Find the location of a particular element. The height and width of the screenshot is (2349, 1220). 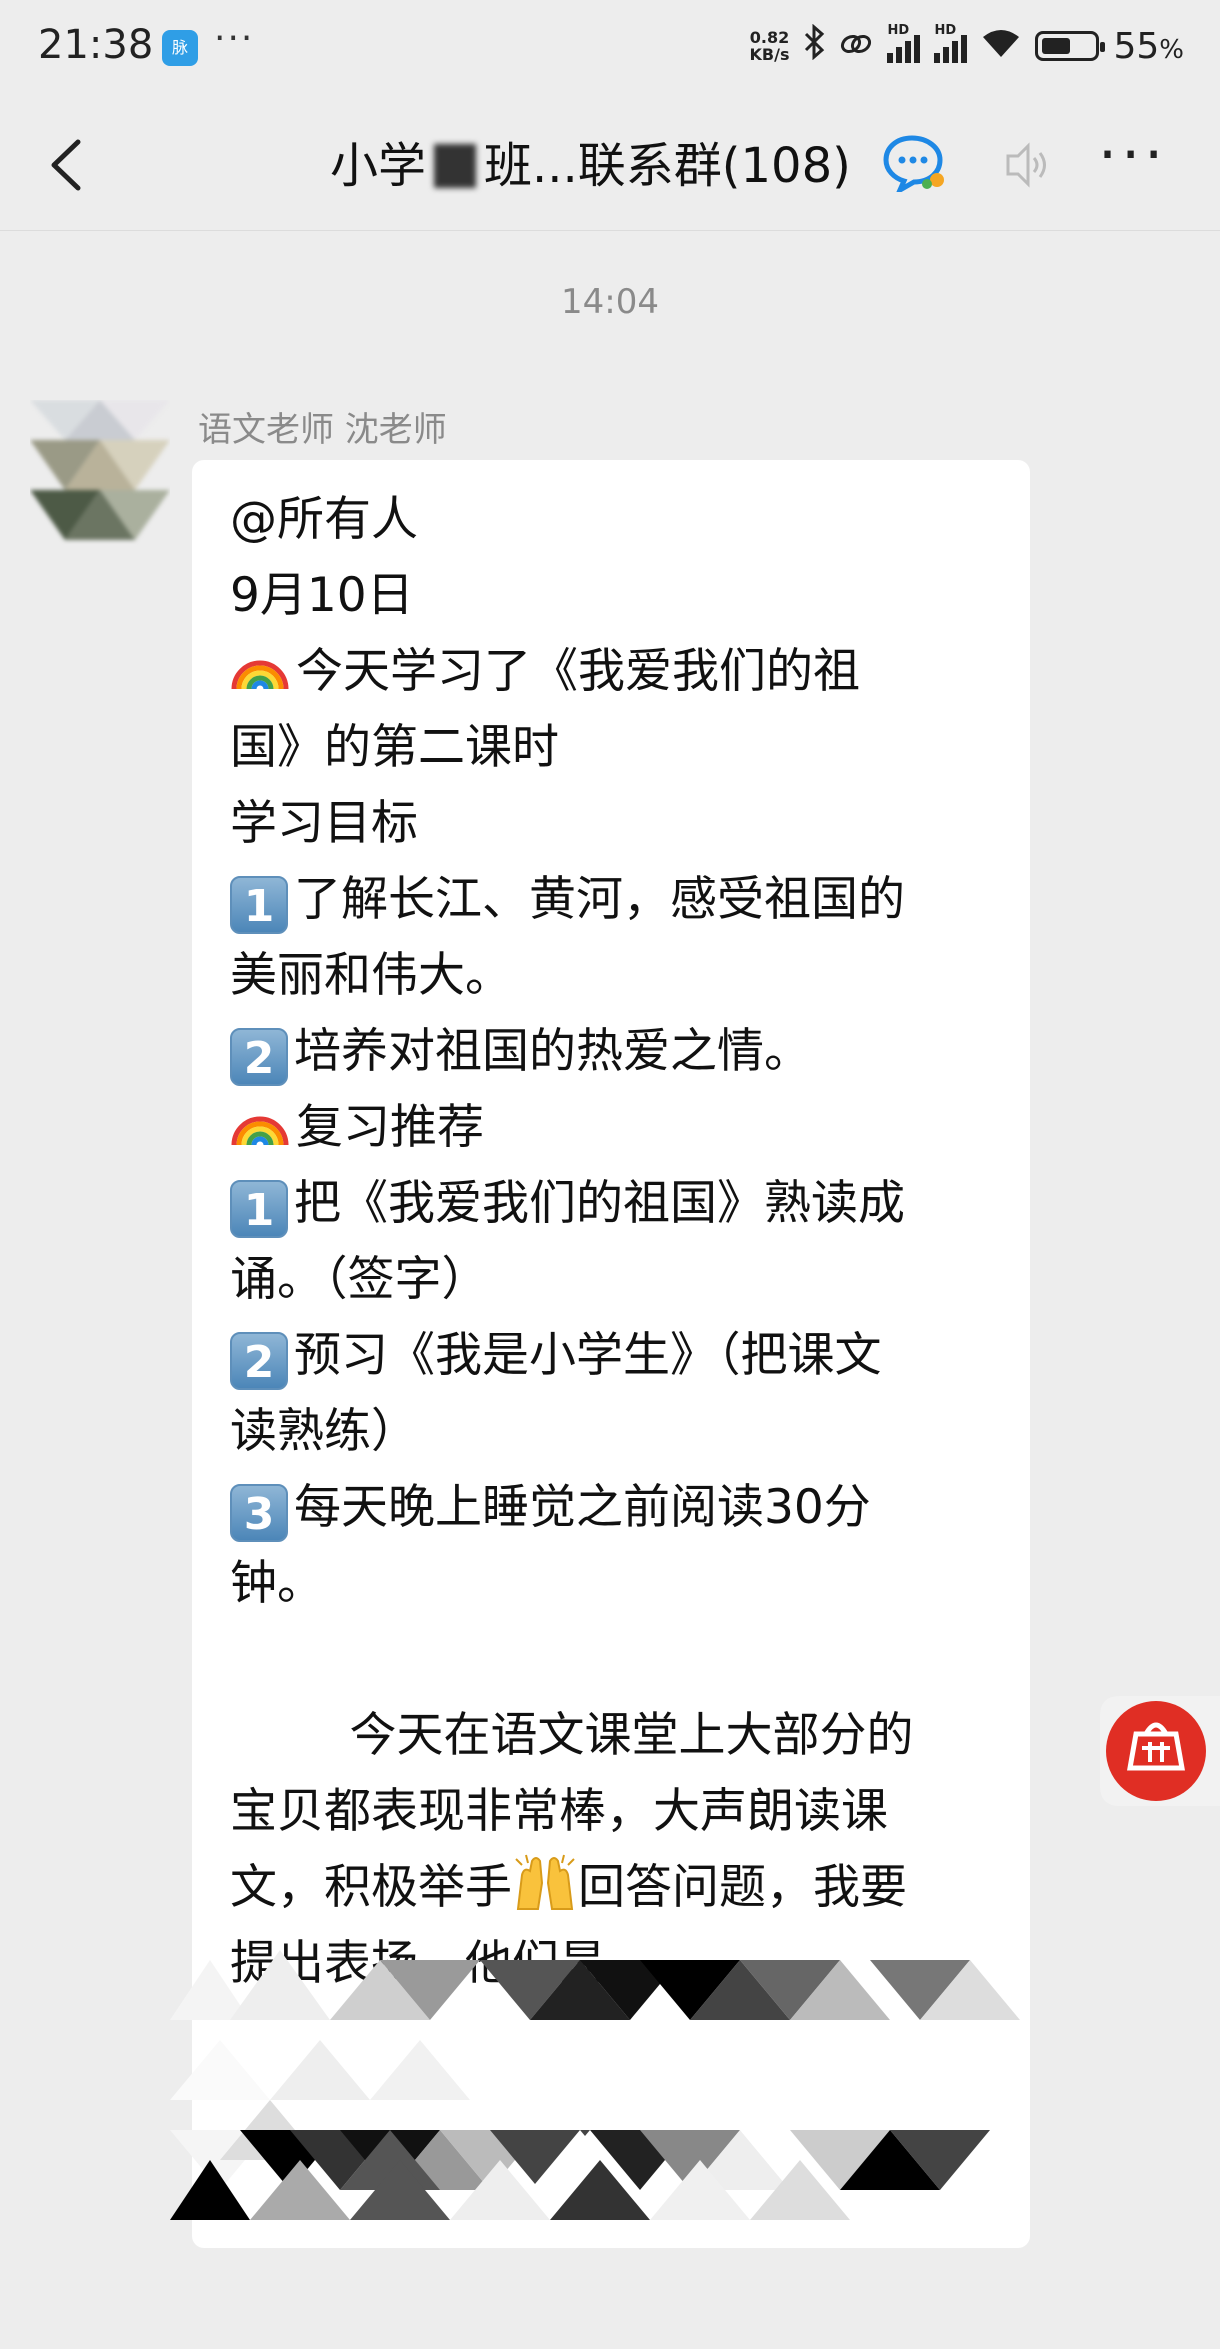

bluetooth-icon is located at coordinates (814, 45).